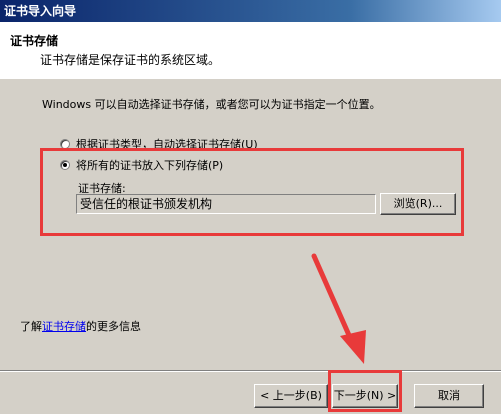 The image size is (501, 414). I want to click on window-title: 证书导入向导, so click(40, 11).